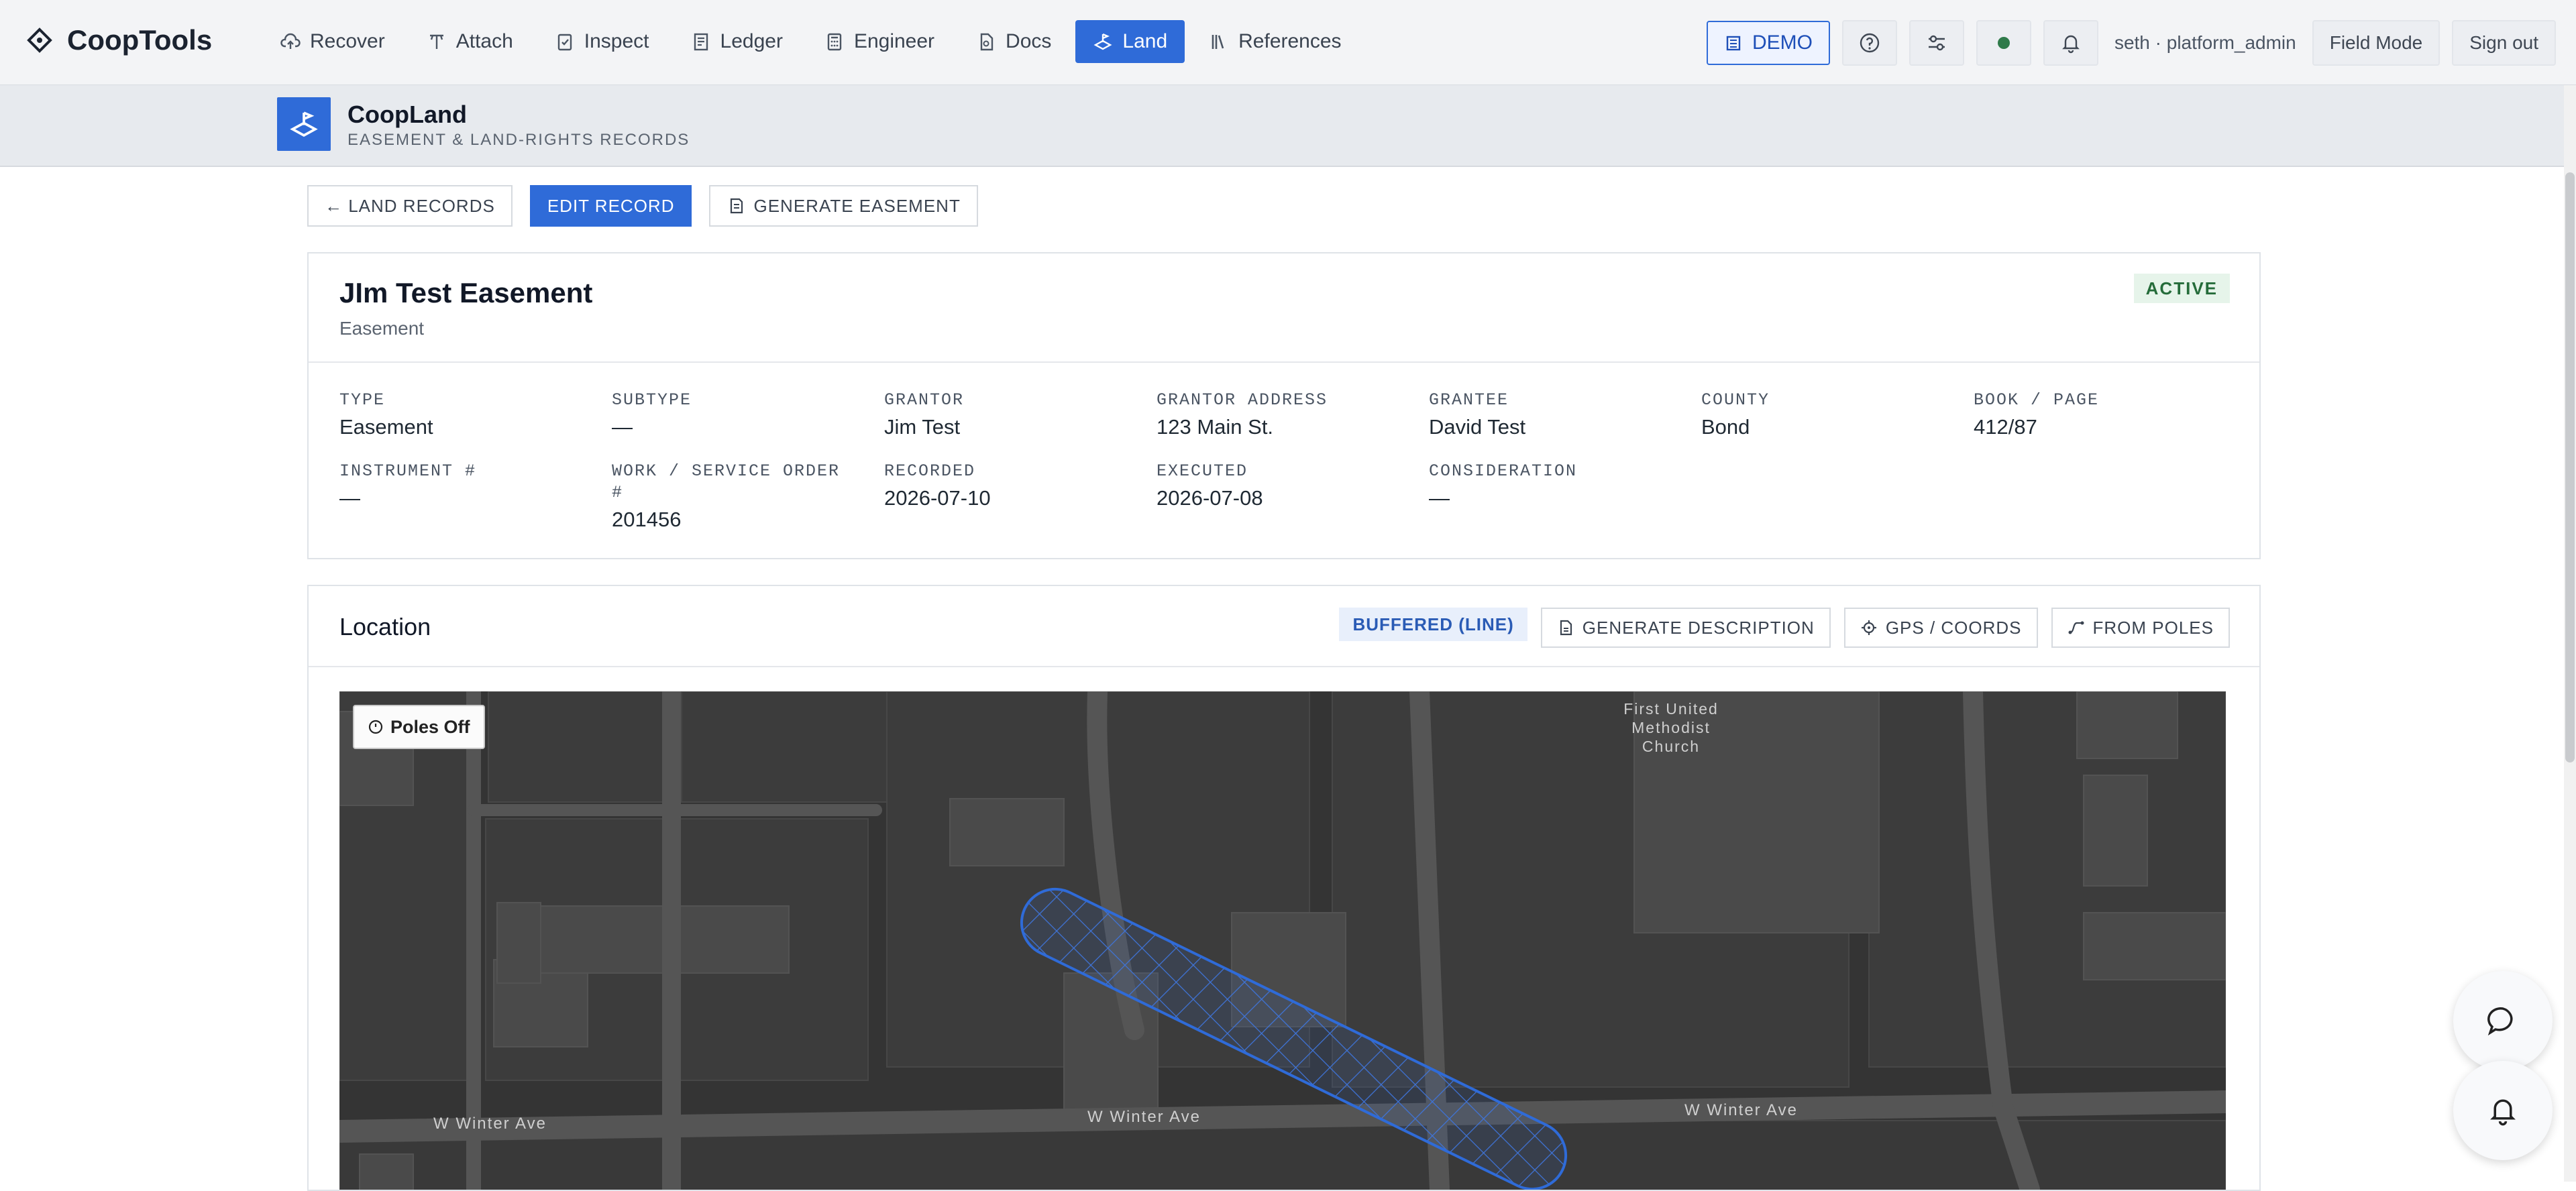 The height and width of the screenshot is (1191, 2576). I want to click on user-label: seth · platform_admin, so click(2205, 42).